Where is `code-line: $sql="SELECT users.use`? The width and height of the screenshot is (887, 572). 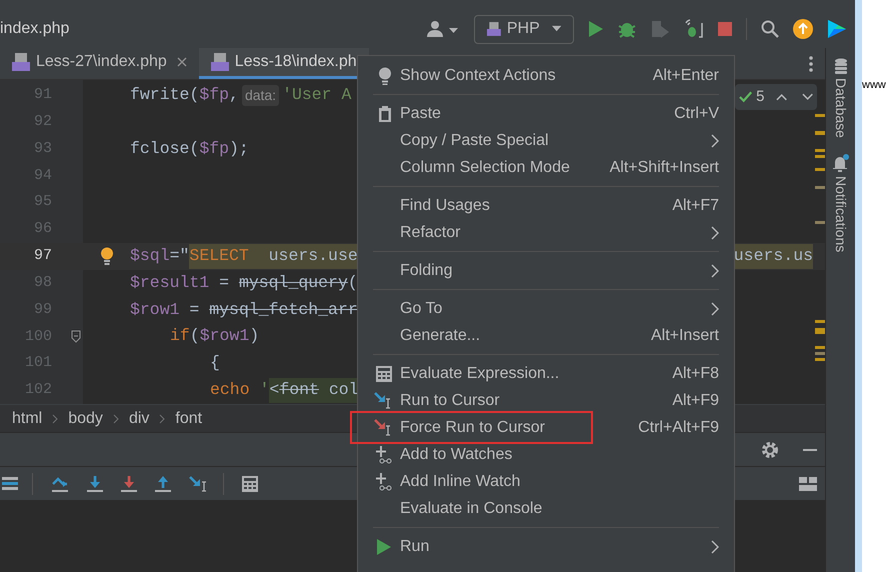
code-line: $sql="SELECT users.use is located at coordinates (244, 256).